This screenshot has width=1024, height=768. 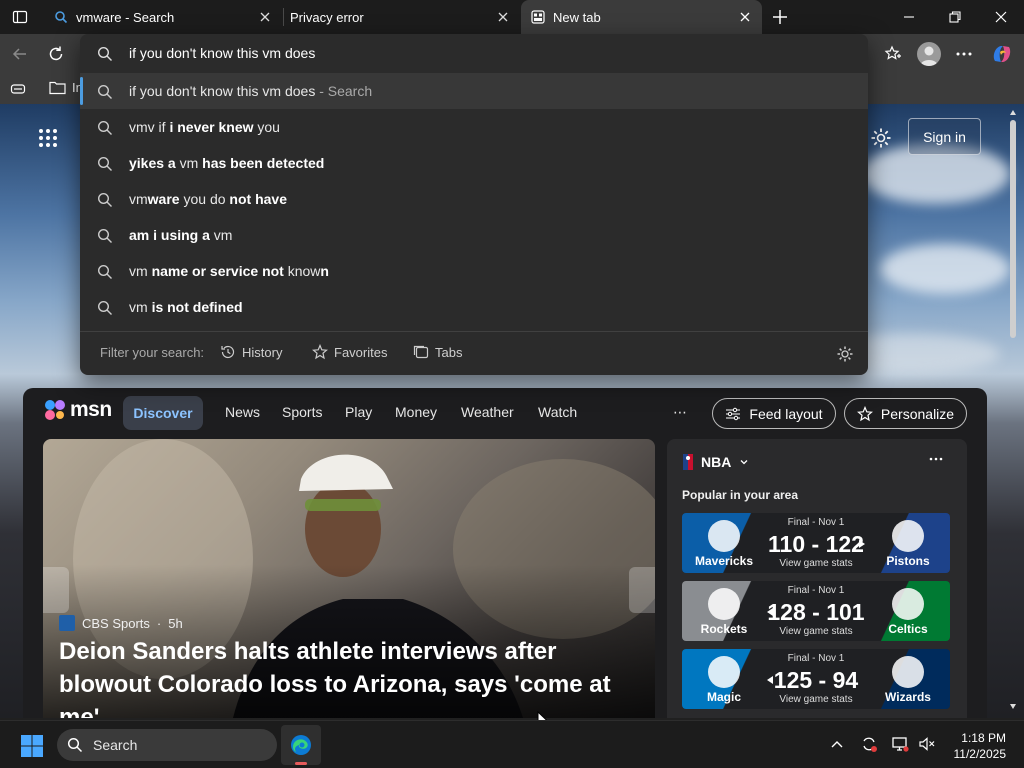 What do you see at coordinates (845, 354) in the screenshot?
I see `search-settings-icon` at bounding box center [845, 354].